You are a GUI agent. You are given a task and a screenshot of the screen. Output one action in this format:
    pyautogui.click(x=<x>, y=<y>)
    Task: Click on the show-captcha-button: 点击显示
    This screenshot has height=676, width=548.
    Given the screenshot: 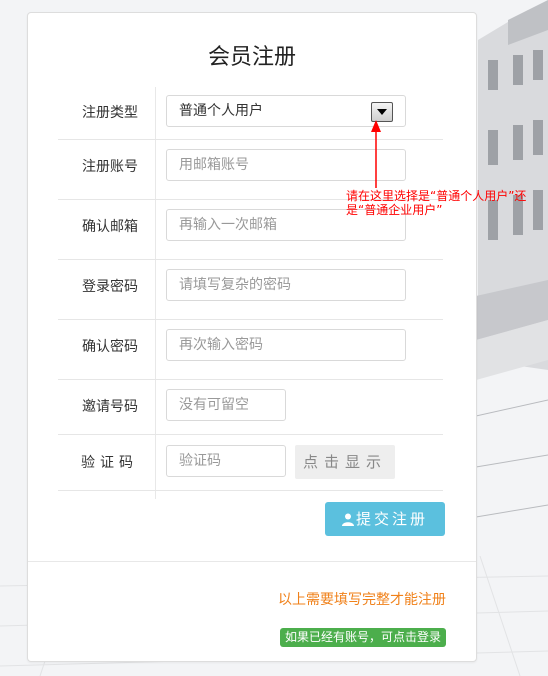 What is the action you would take?
    pyautogui.click(x=345, y=462)
    